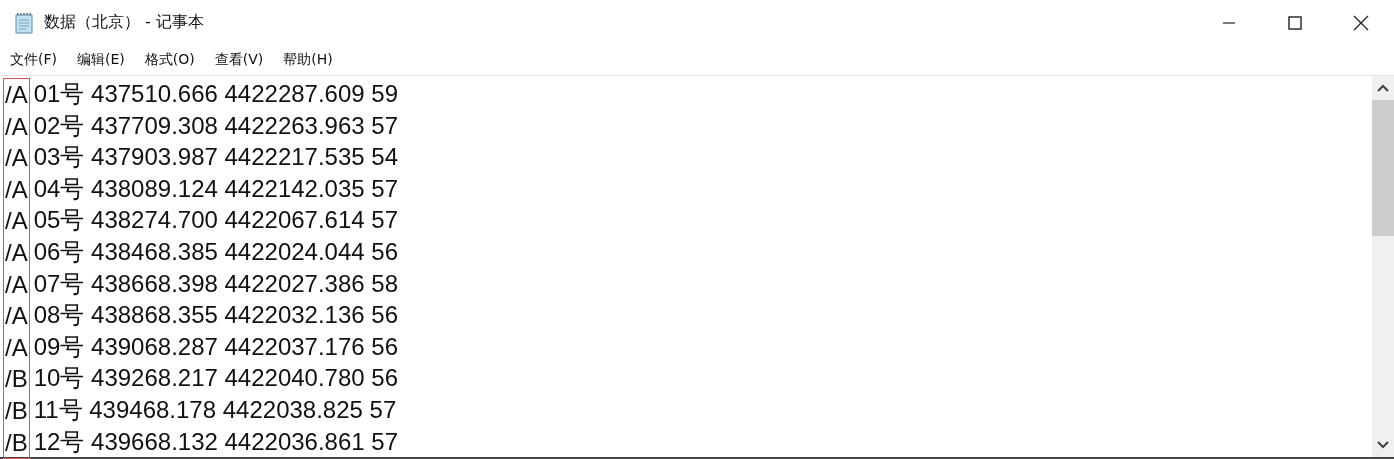 This screenshot has width=1394, height=459. Describe the element at coordinates (1383, 168) in the screenshot. I see `scrollbar-thumb` at that location.